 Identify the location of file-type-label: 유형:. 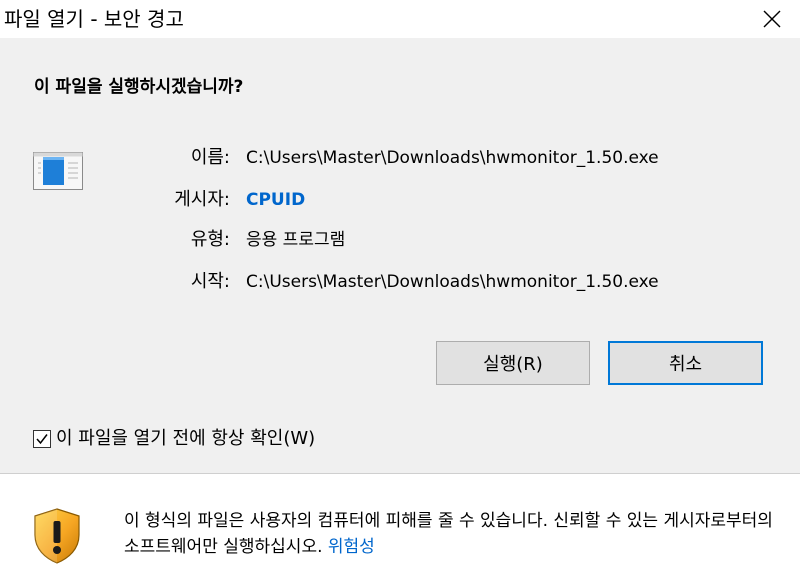
(210, 239).